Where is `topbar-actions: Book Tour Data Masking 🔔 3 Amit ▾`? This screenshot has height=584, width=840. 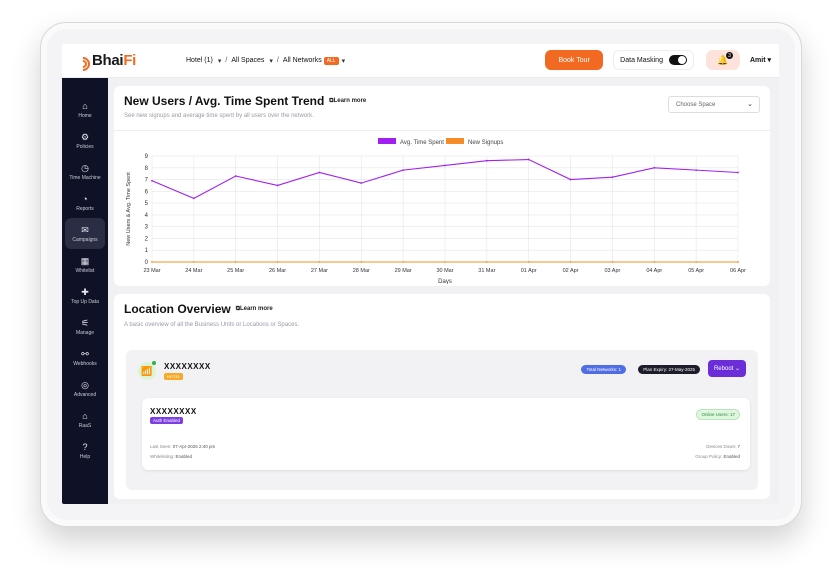 topbar-actions: Book Tour Data Masking 🔔 3 Amit ▾ is located at coordinates (658, 60).